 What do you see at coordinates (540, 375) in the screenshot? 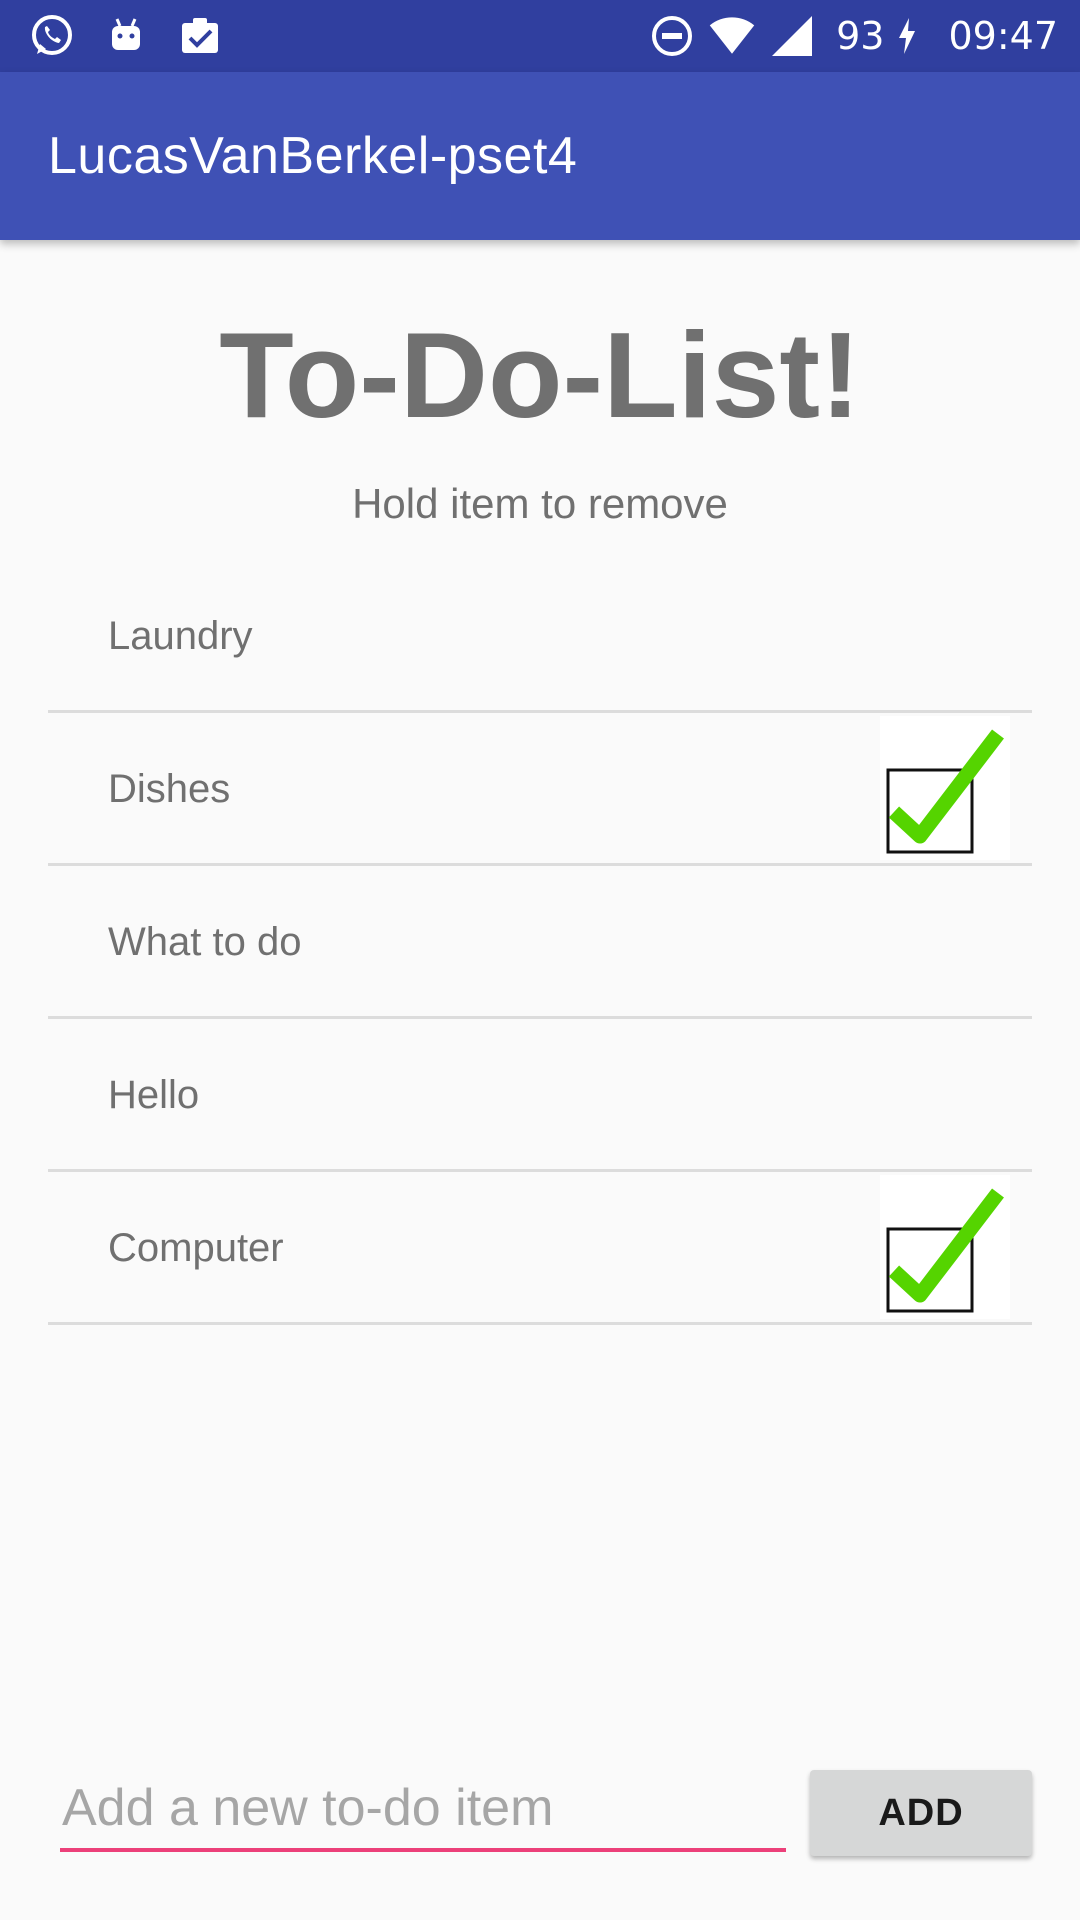
I see `page-title: To-Do-List!` at bounding box center [540, 375].